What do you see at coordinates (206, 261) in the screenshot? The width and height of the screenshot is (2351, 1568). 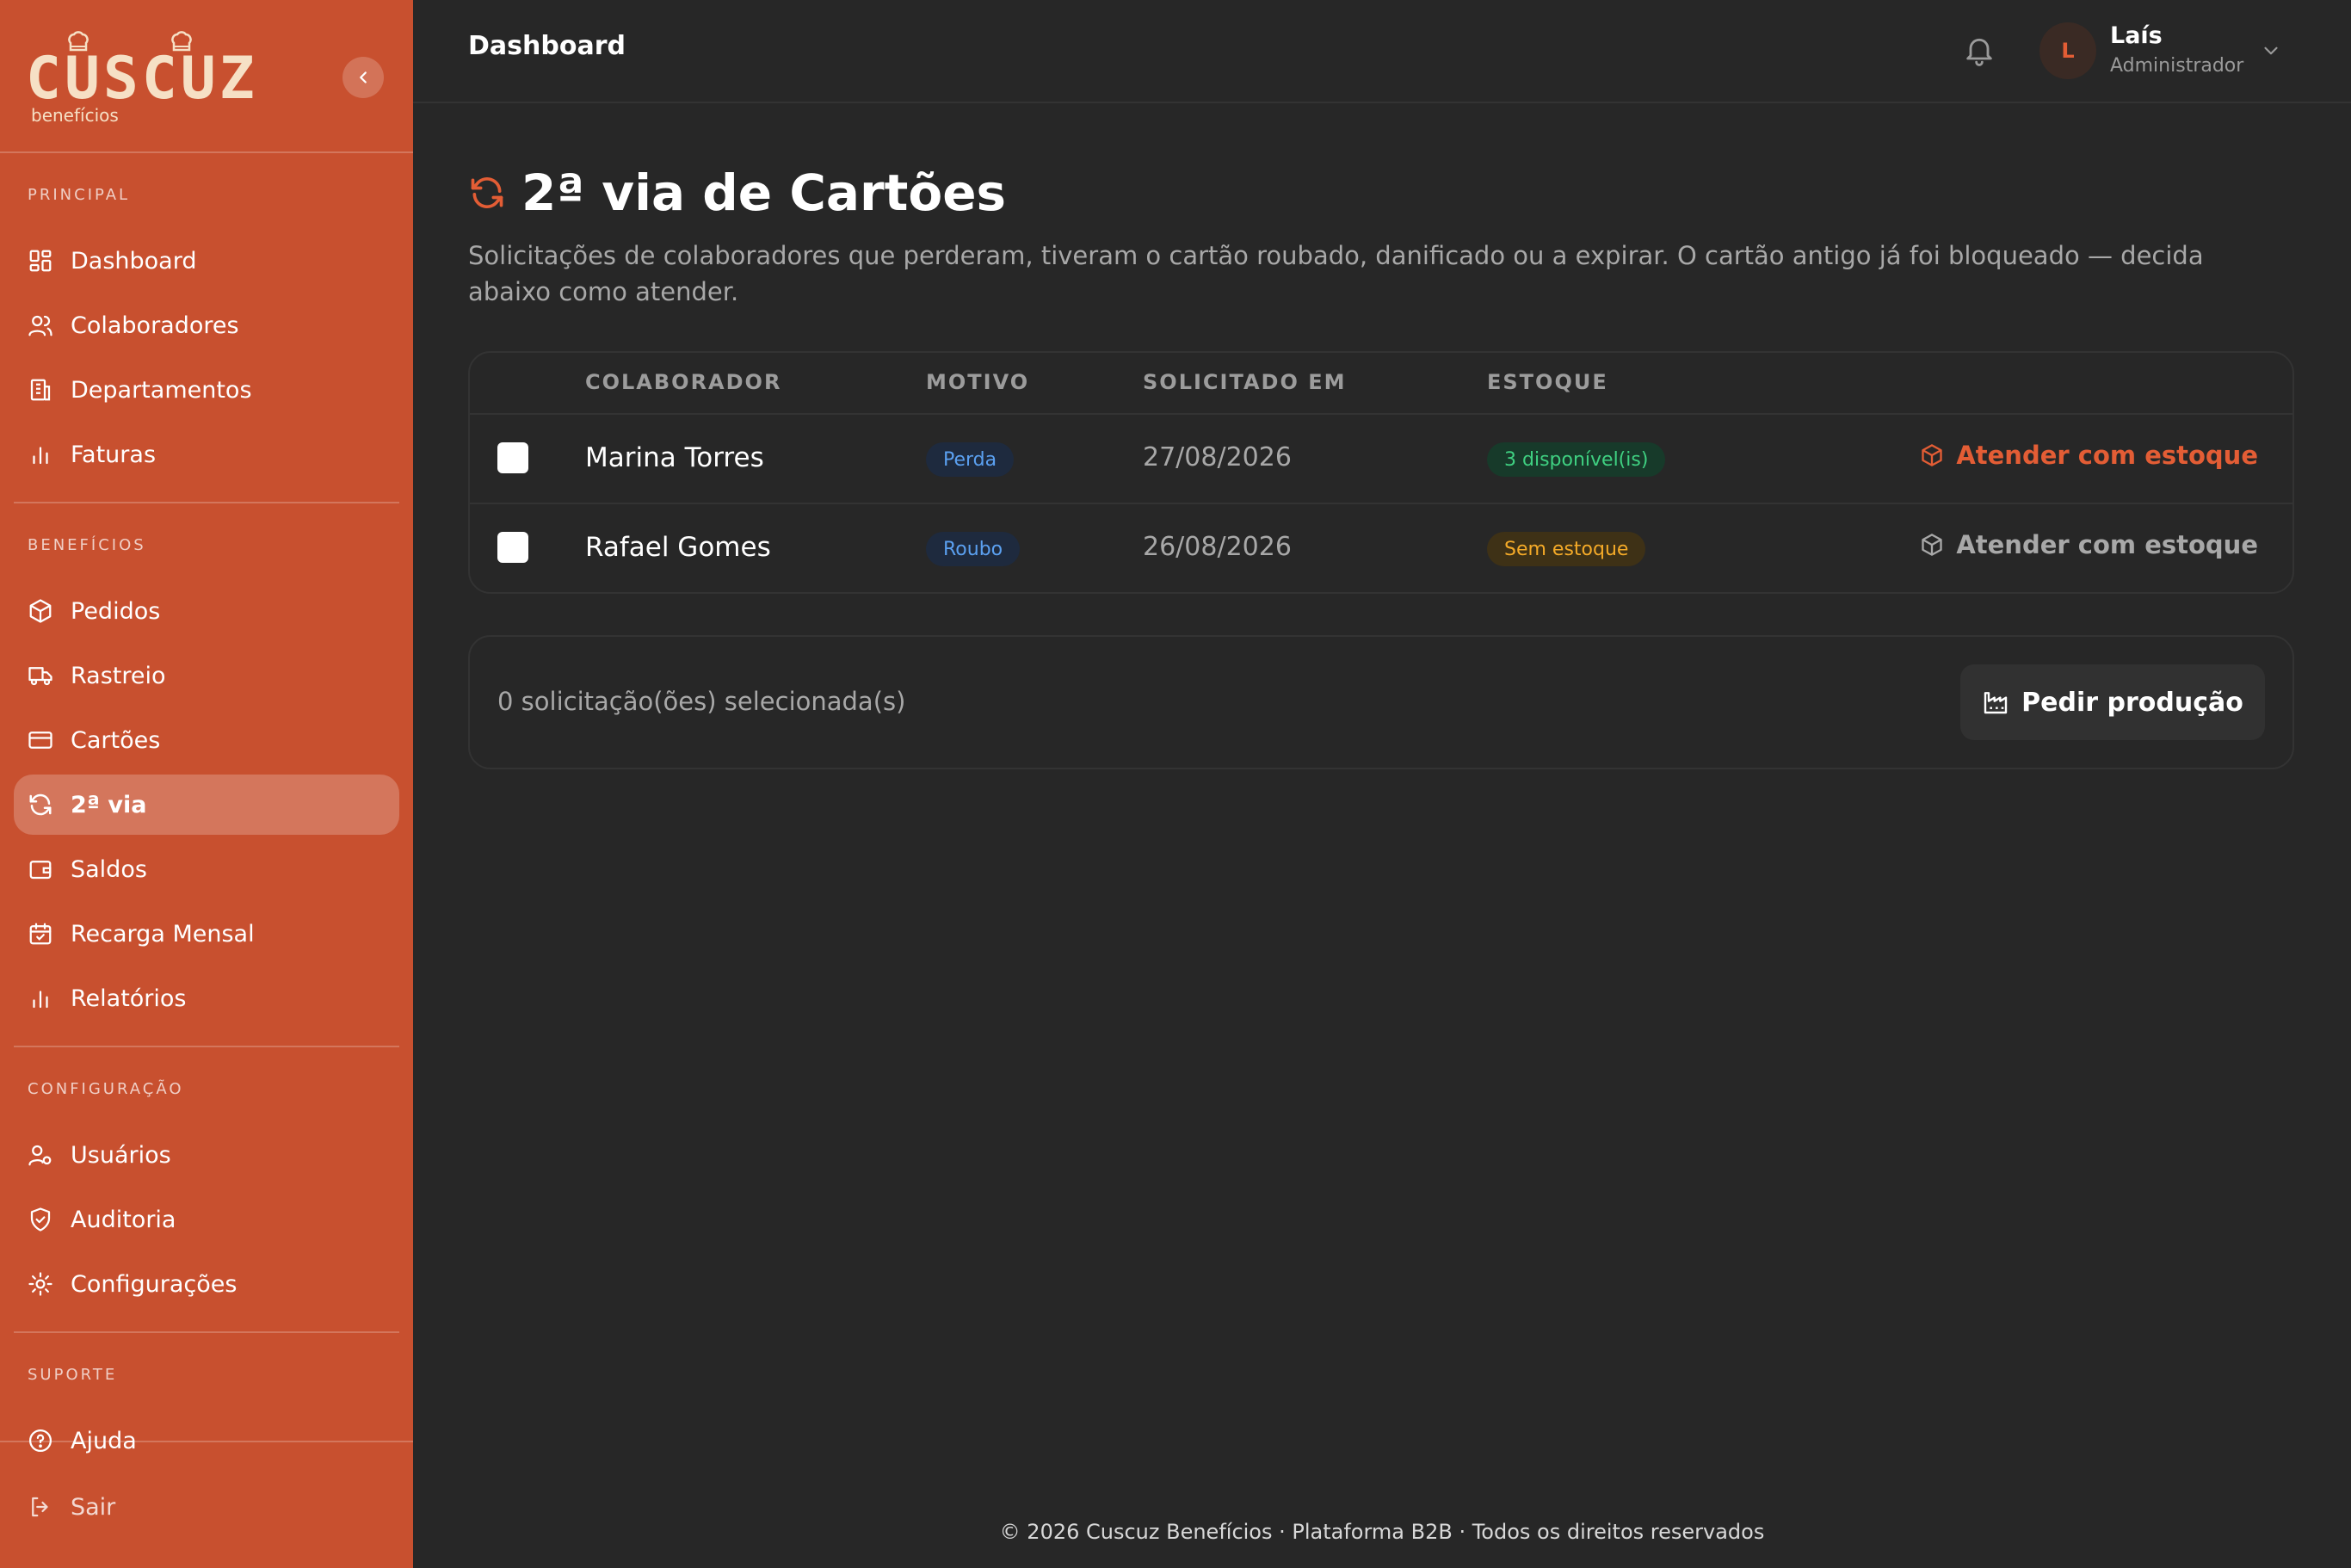 I see `sidebar-item-dashboard: Dashboard` at bounding box center [206, 261].